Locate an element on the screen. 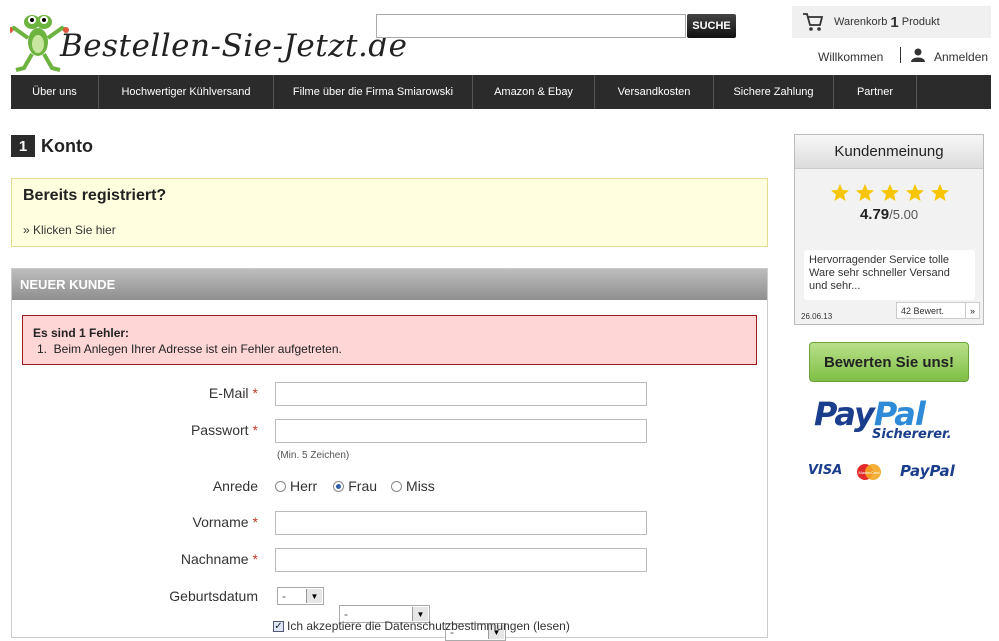  review-count: 42 Bewert. is located at coordinates (931, 310).